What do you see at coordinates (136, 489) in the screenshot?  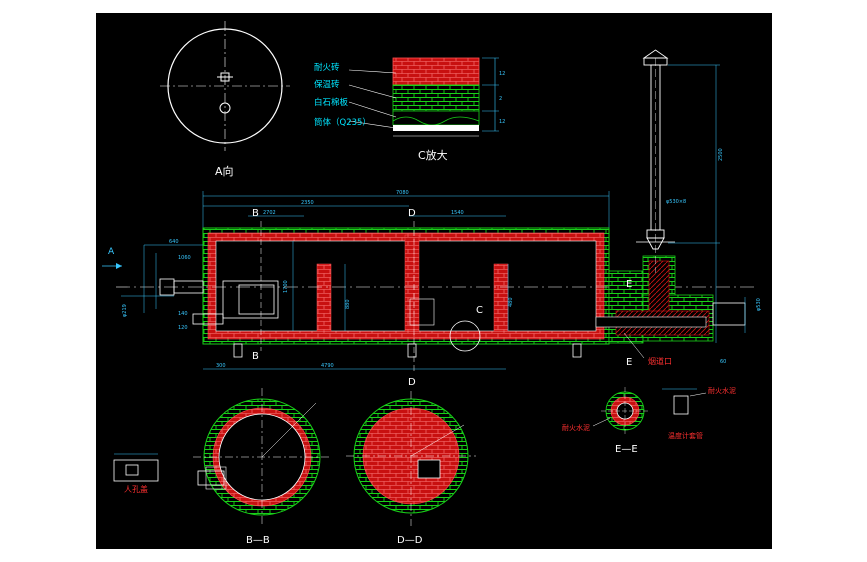 I see `manhole-label: 人孔盖` at bounding box center [136, 489].